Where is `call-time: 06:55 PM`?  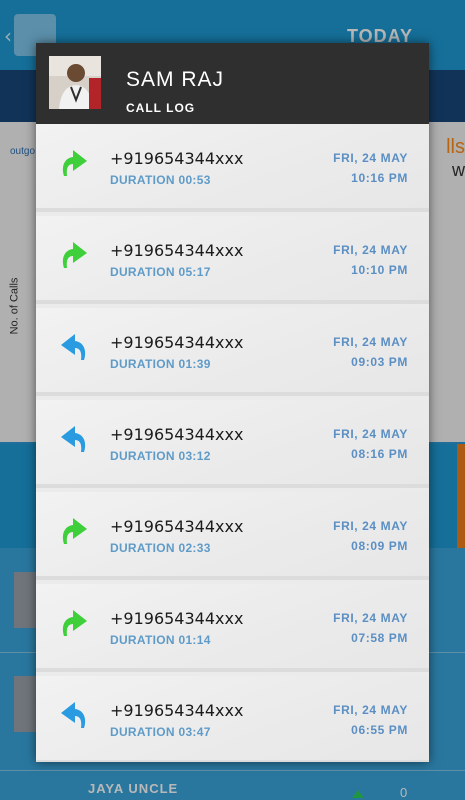
call-time: 06:55 PM is located at coordinates (379, 730).